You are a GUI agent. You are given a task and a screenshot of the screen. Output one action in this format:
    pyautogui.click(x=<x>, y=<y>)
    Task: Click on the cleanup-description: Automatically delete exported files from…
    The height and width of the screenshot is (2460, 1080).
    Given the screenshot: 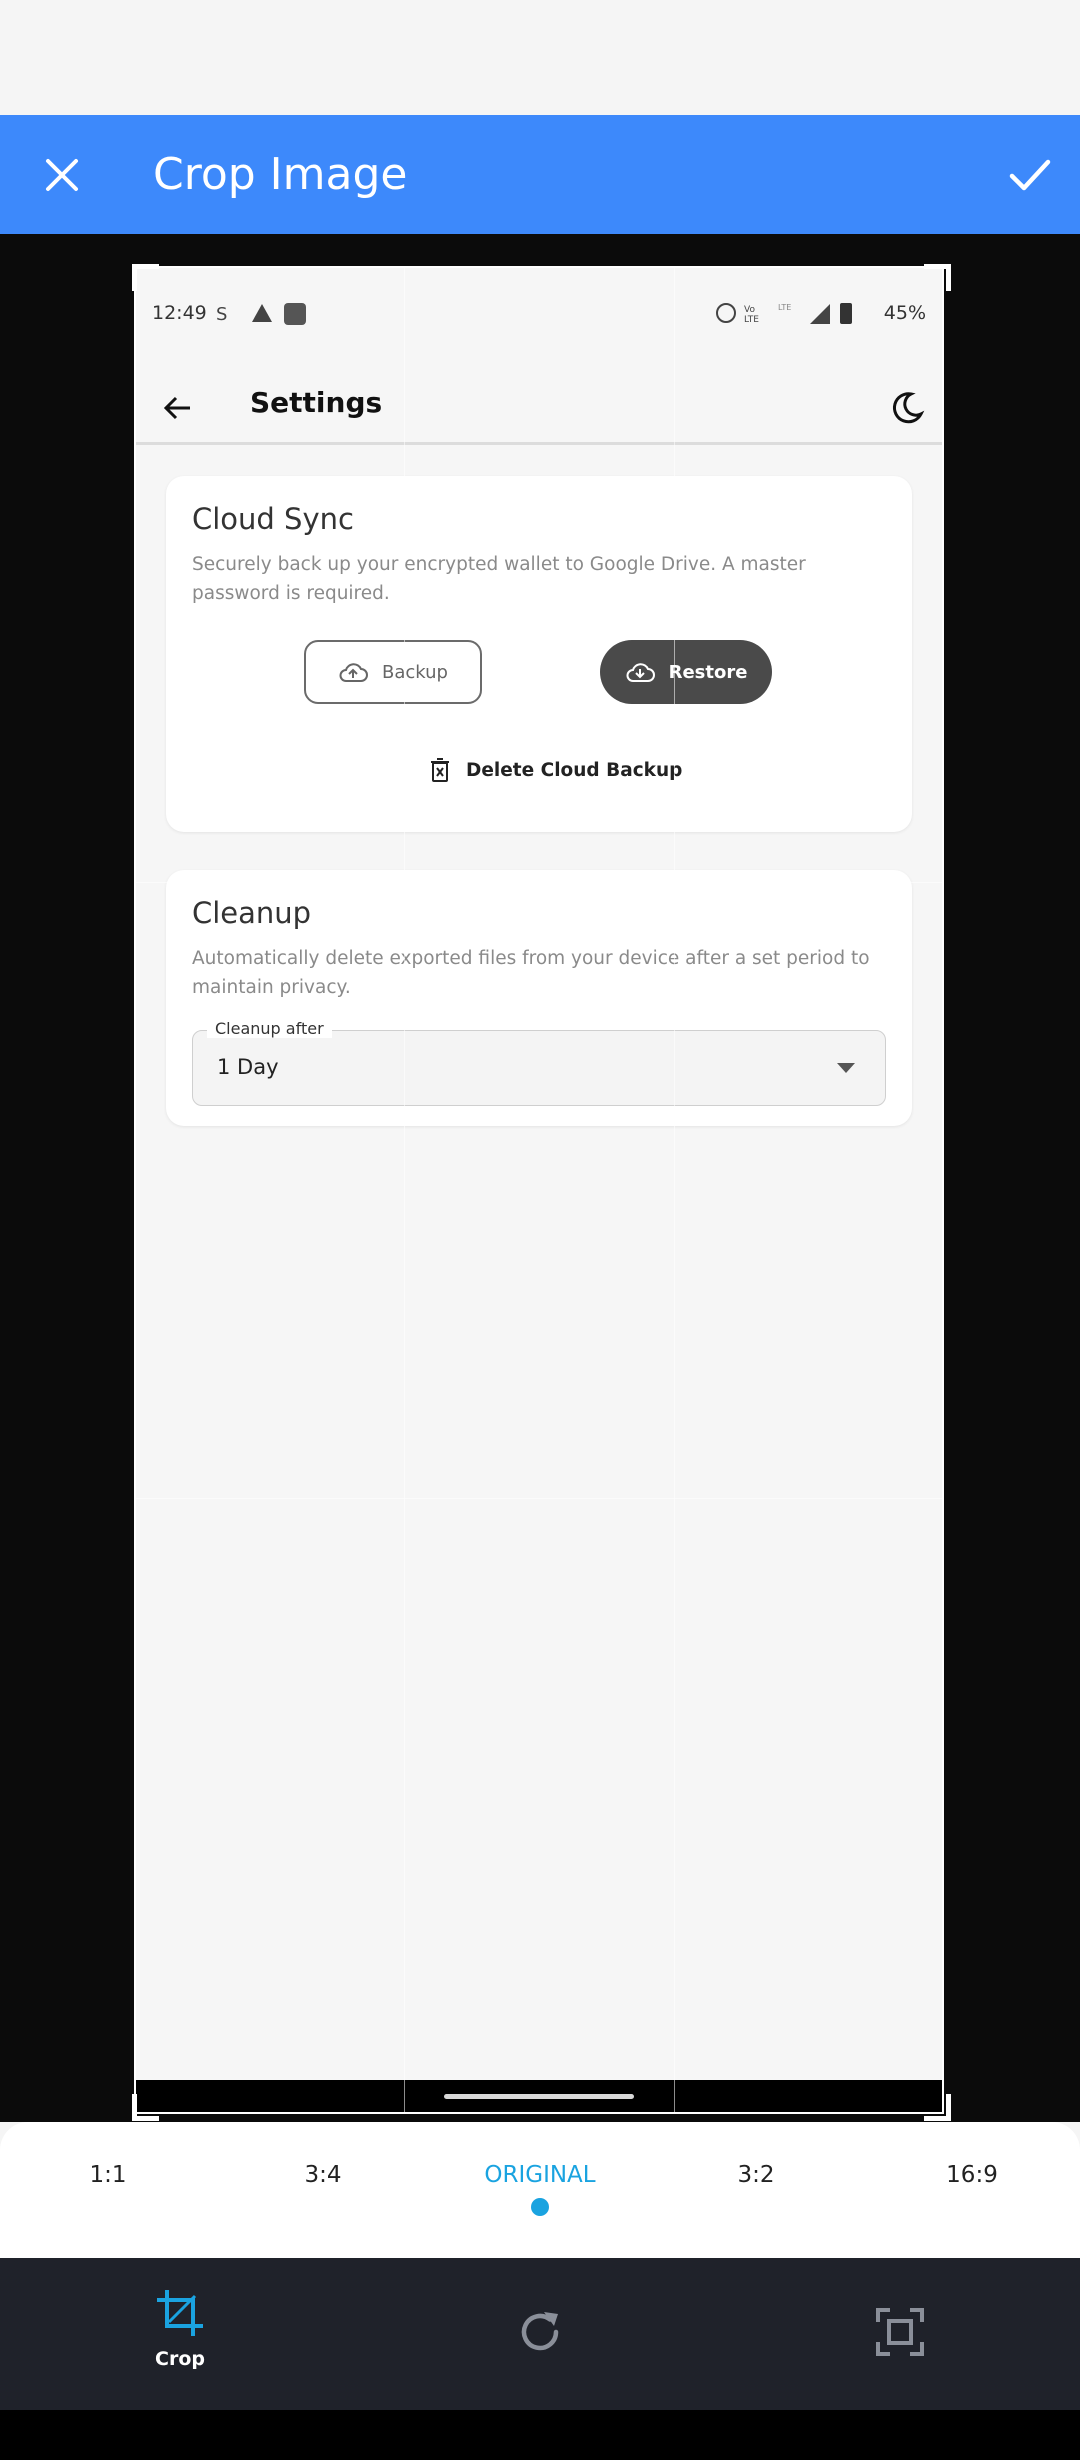 What is the action you would take?
    pyautogui.click(x=531, y=973)
    